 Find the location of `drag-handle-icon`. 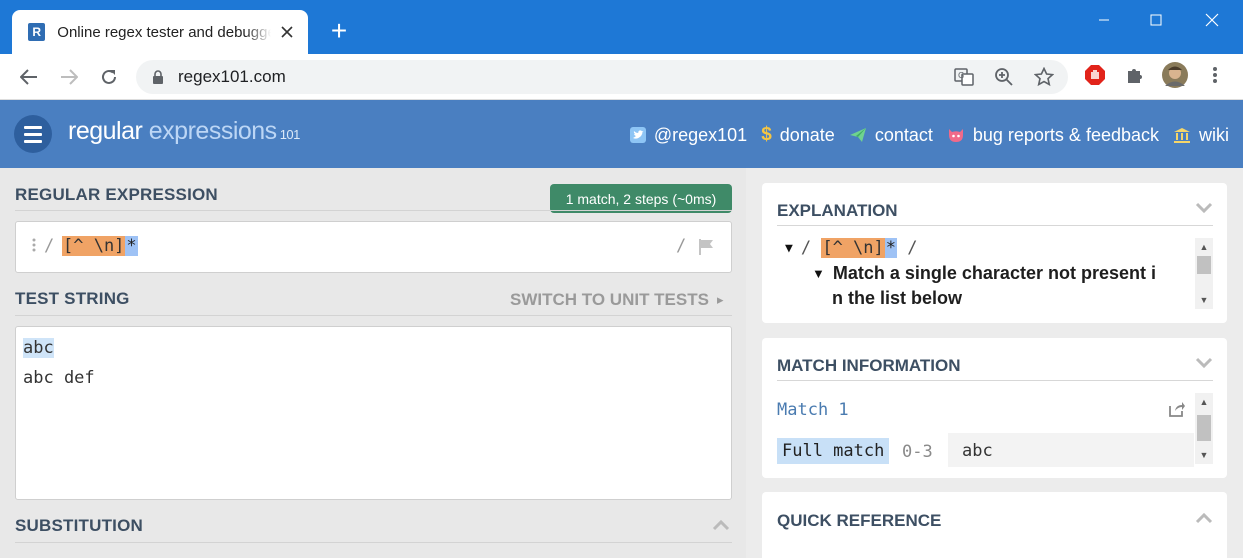

drag-handle-icon is located at coordinates (34, 246).